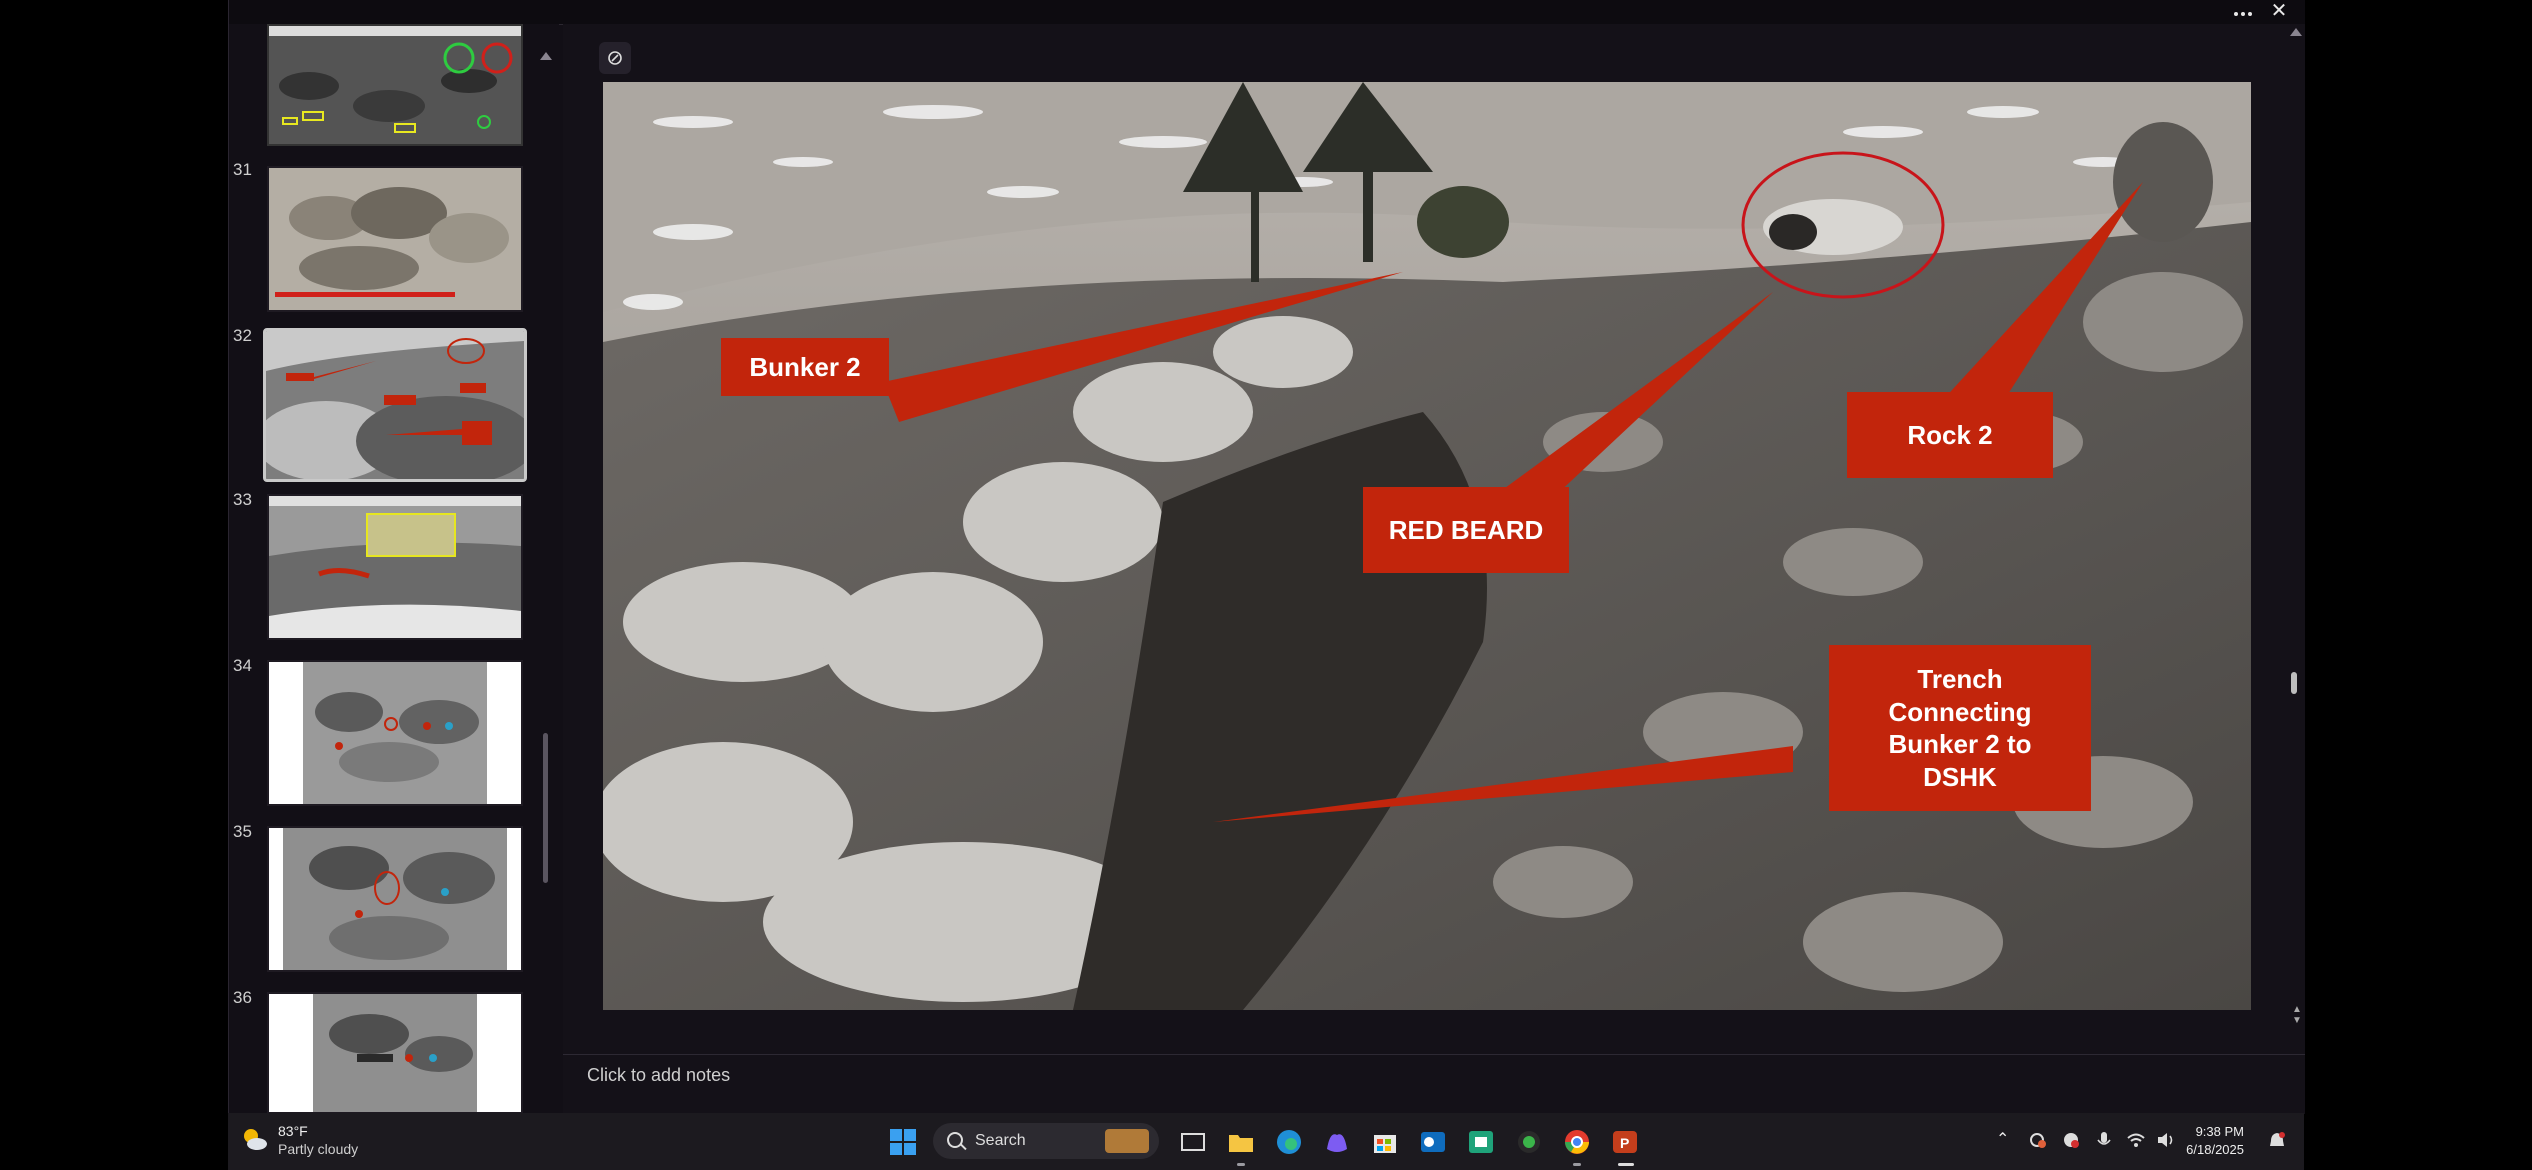 The height and width of the screenshot is (1170, 2532). What do you see at coordinates (545, 808) in the screenshot?
I see `thumbnail-scroll-thumb` at bounding box center [545, 808].